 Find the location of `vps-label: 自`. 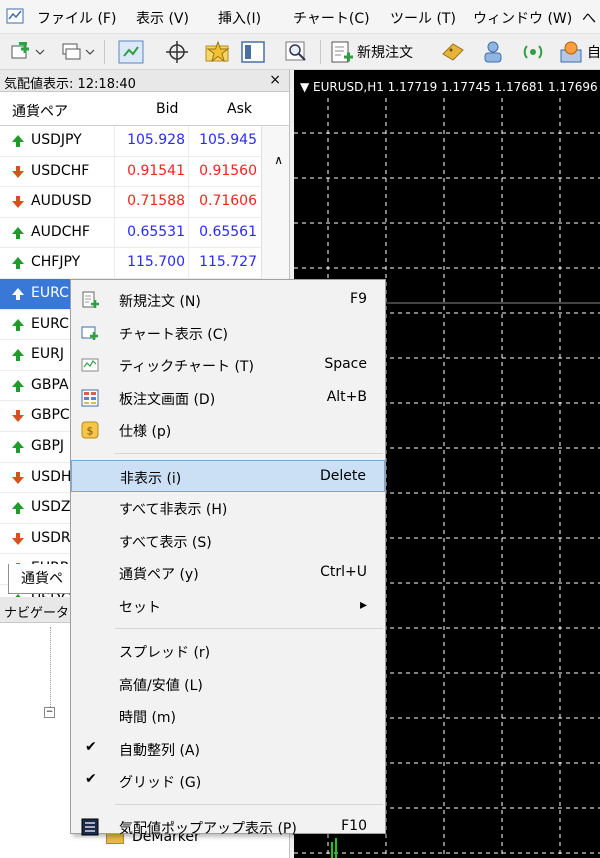

vps-label: 自 is located at coordinates (593, 53).